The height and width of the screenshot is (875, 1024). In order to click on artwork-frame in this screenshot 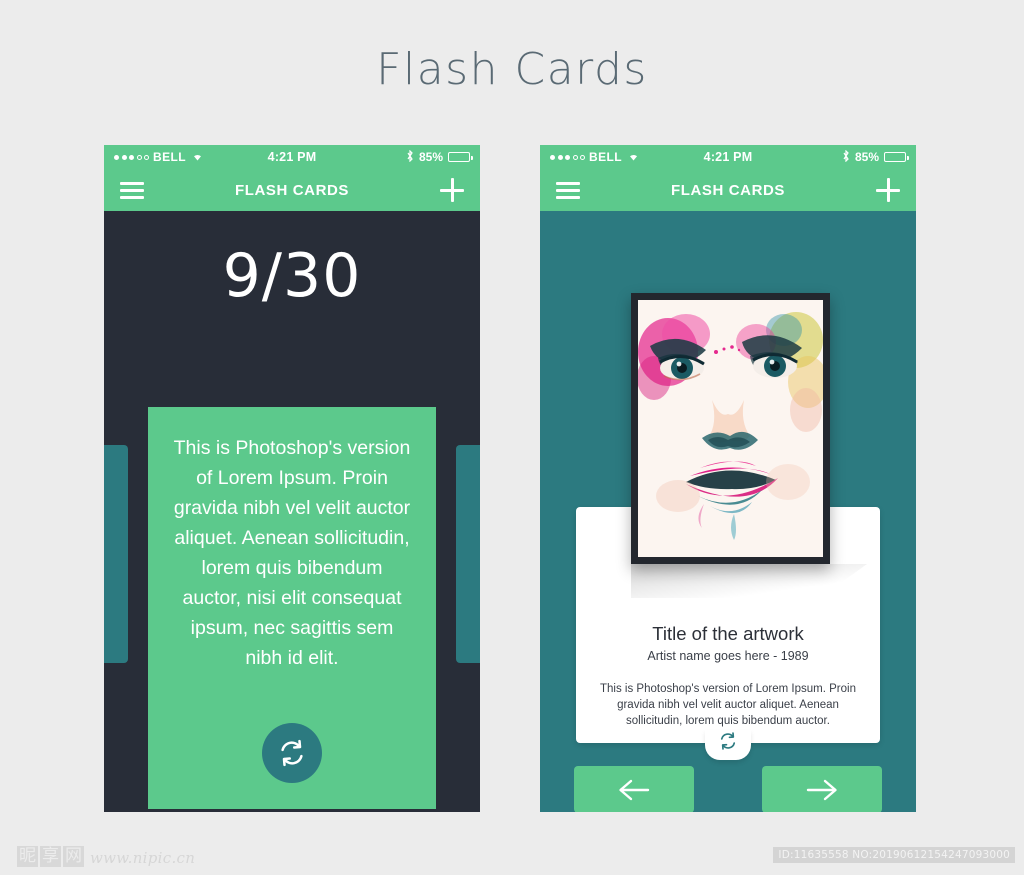, I will do `click(730, 428)`.